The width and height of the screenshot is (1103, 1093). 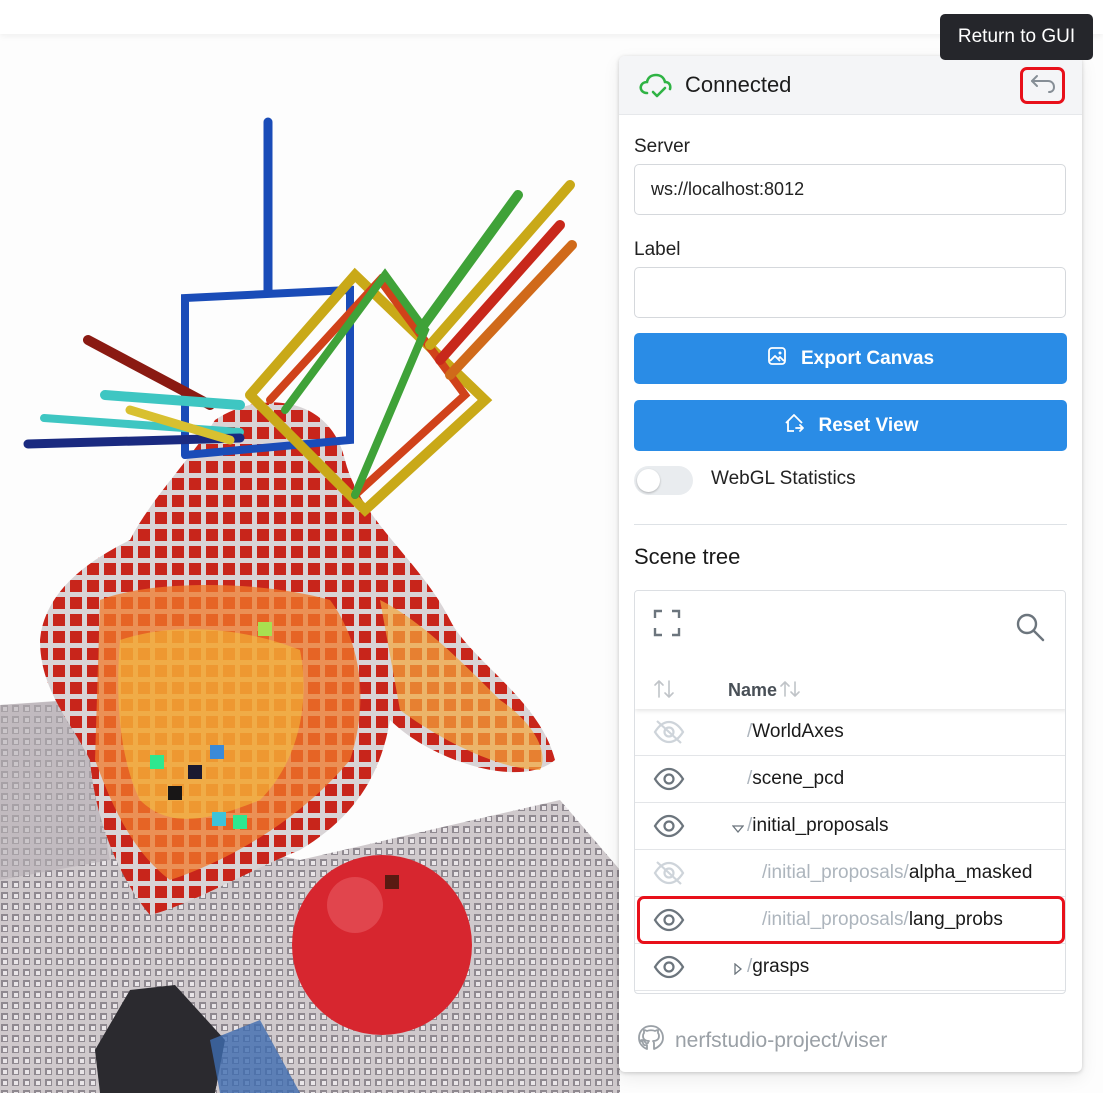 I want to click on tree-row-label: /initial_proposals/lang_probs, so click(x=882, y=919).